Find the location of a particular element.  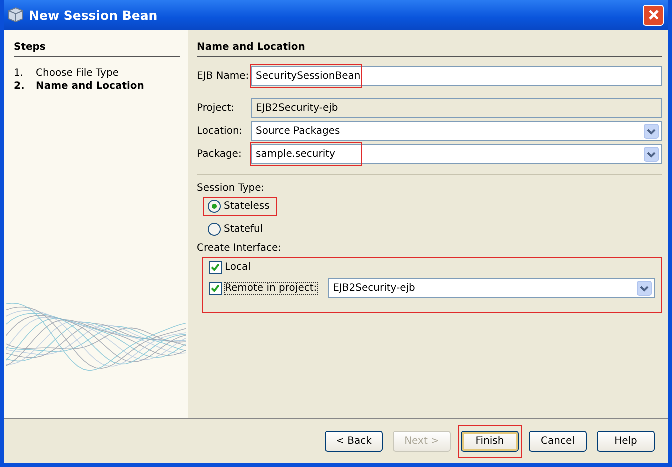

radio-label: Stateless is located at coordinates (247, 206).